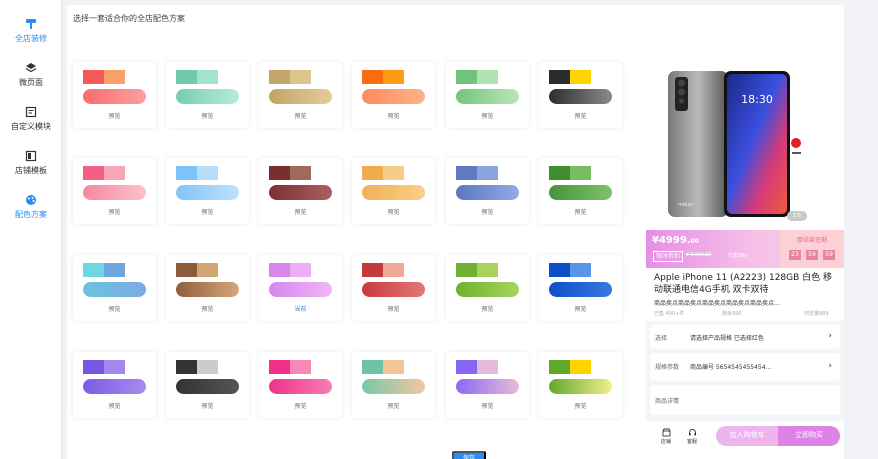 Image resolution: width=878 pixels, height=459 pixels. Describe the element at coordinates (31, 38) in the screenshot. I see `sidebar-item-store-decor: 全店装修` at that location.